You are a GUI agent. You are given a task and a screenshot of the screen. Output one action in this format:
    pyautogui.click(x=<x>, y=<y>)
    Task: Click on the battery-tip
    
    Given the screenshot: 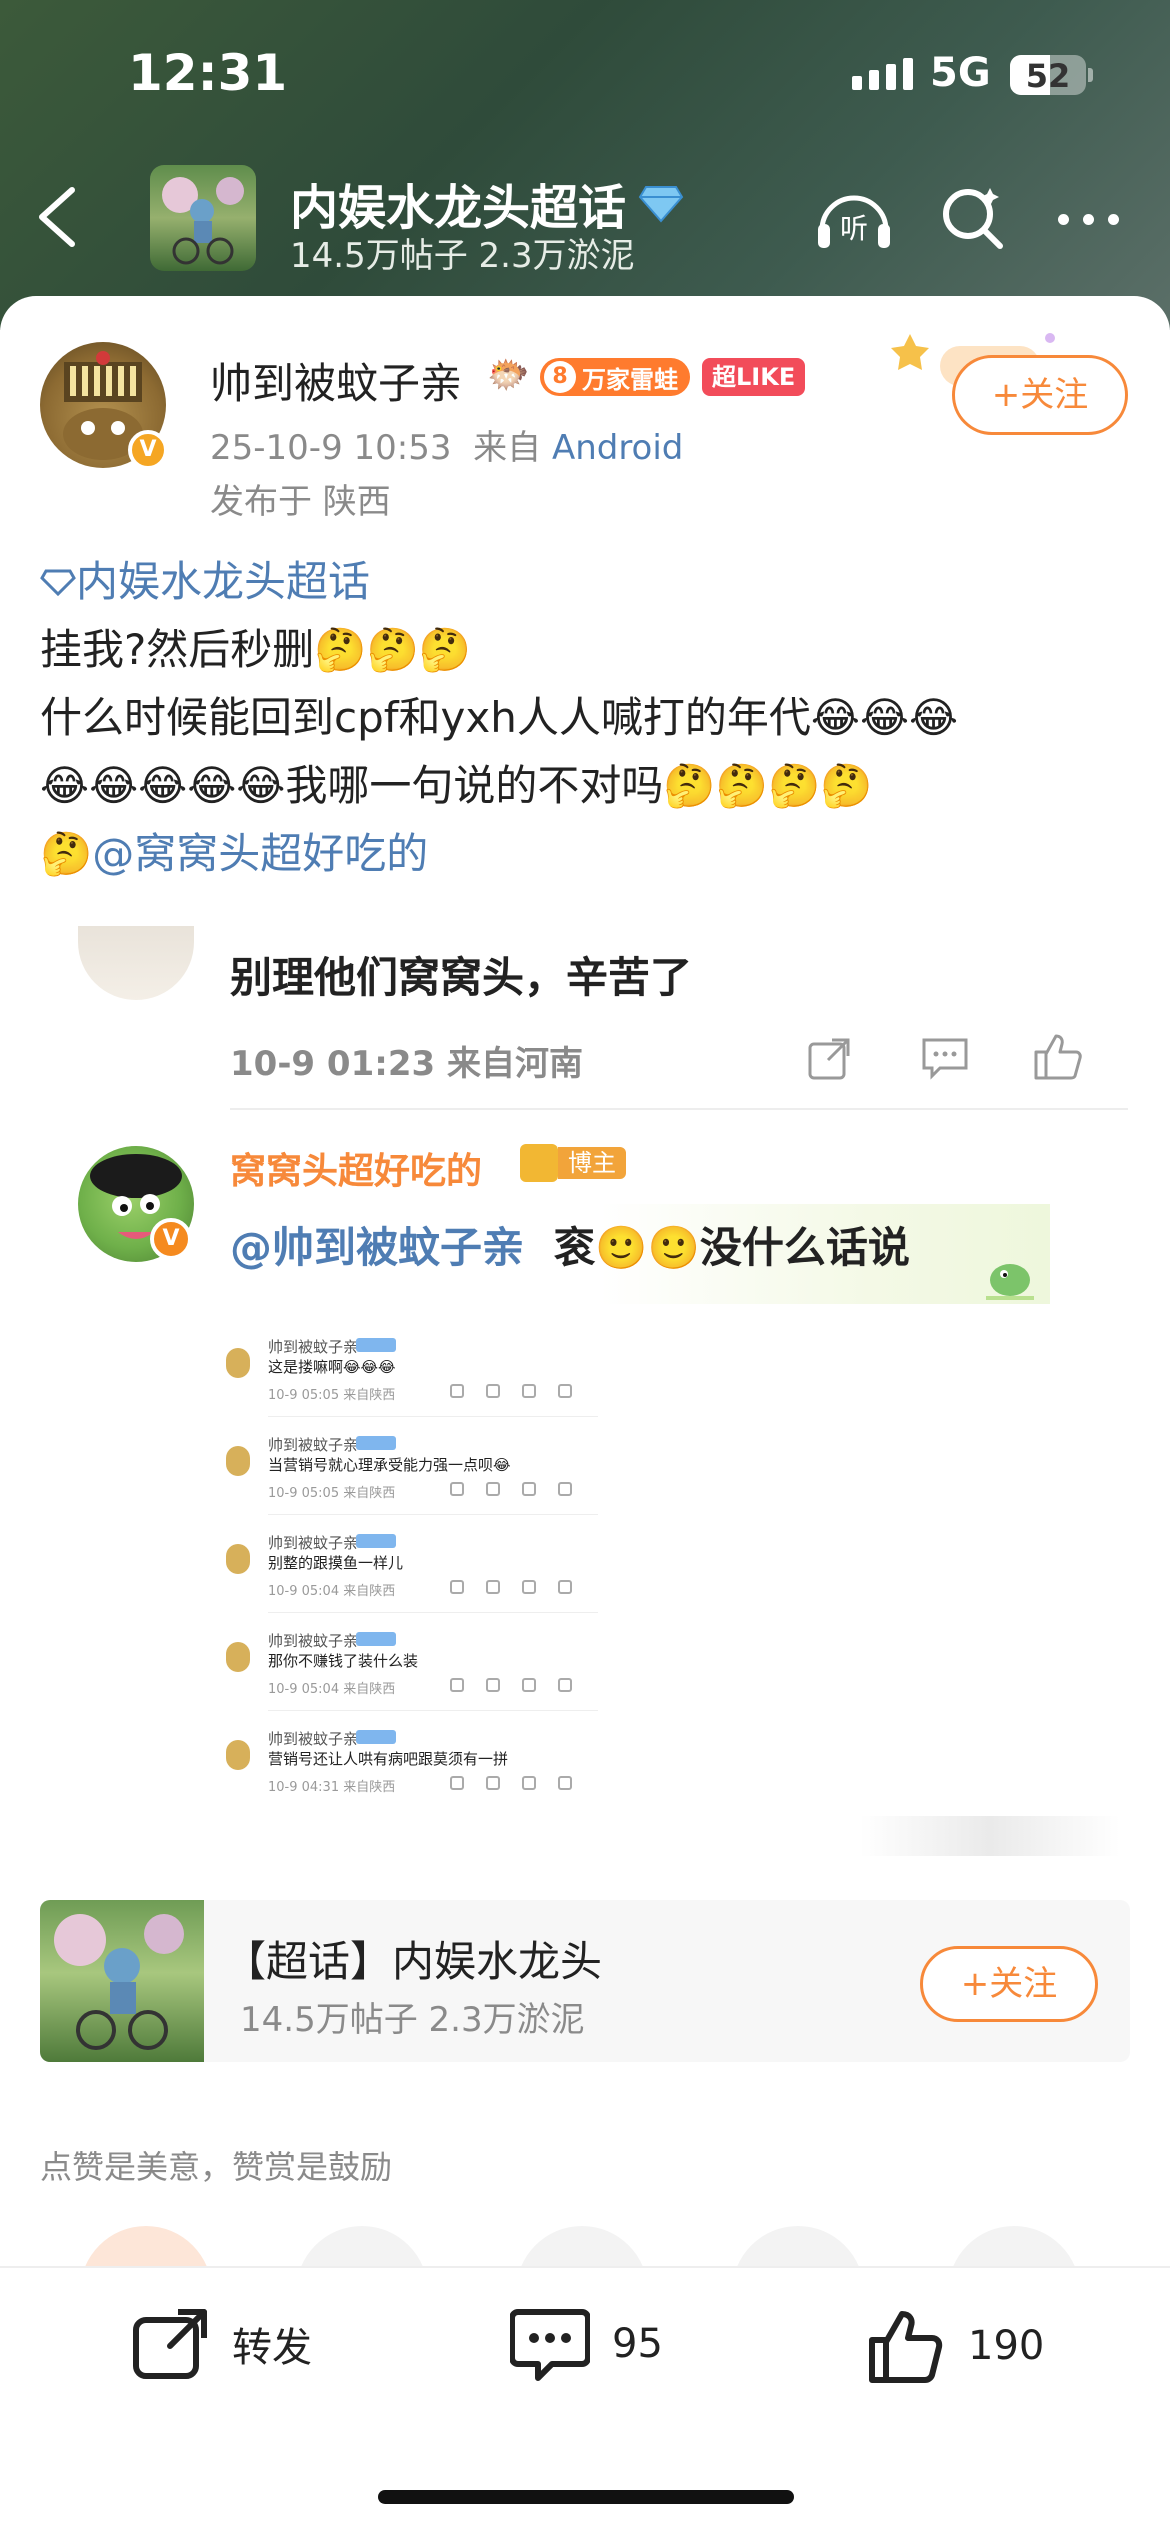 What is the action you would take?
    pyautogui.click(x=1090, y=75)
    